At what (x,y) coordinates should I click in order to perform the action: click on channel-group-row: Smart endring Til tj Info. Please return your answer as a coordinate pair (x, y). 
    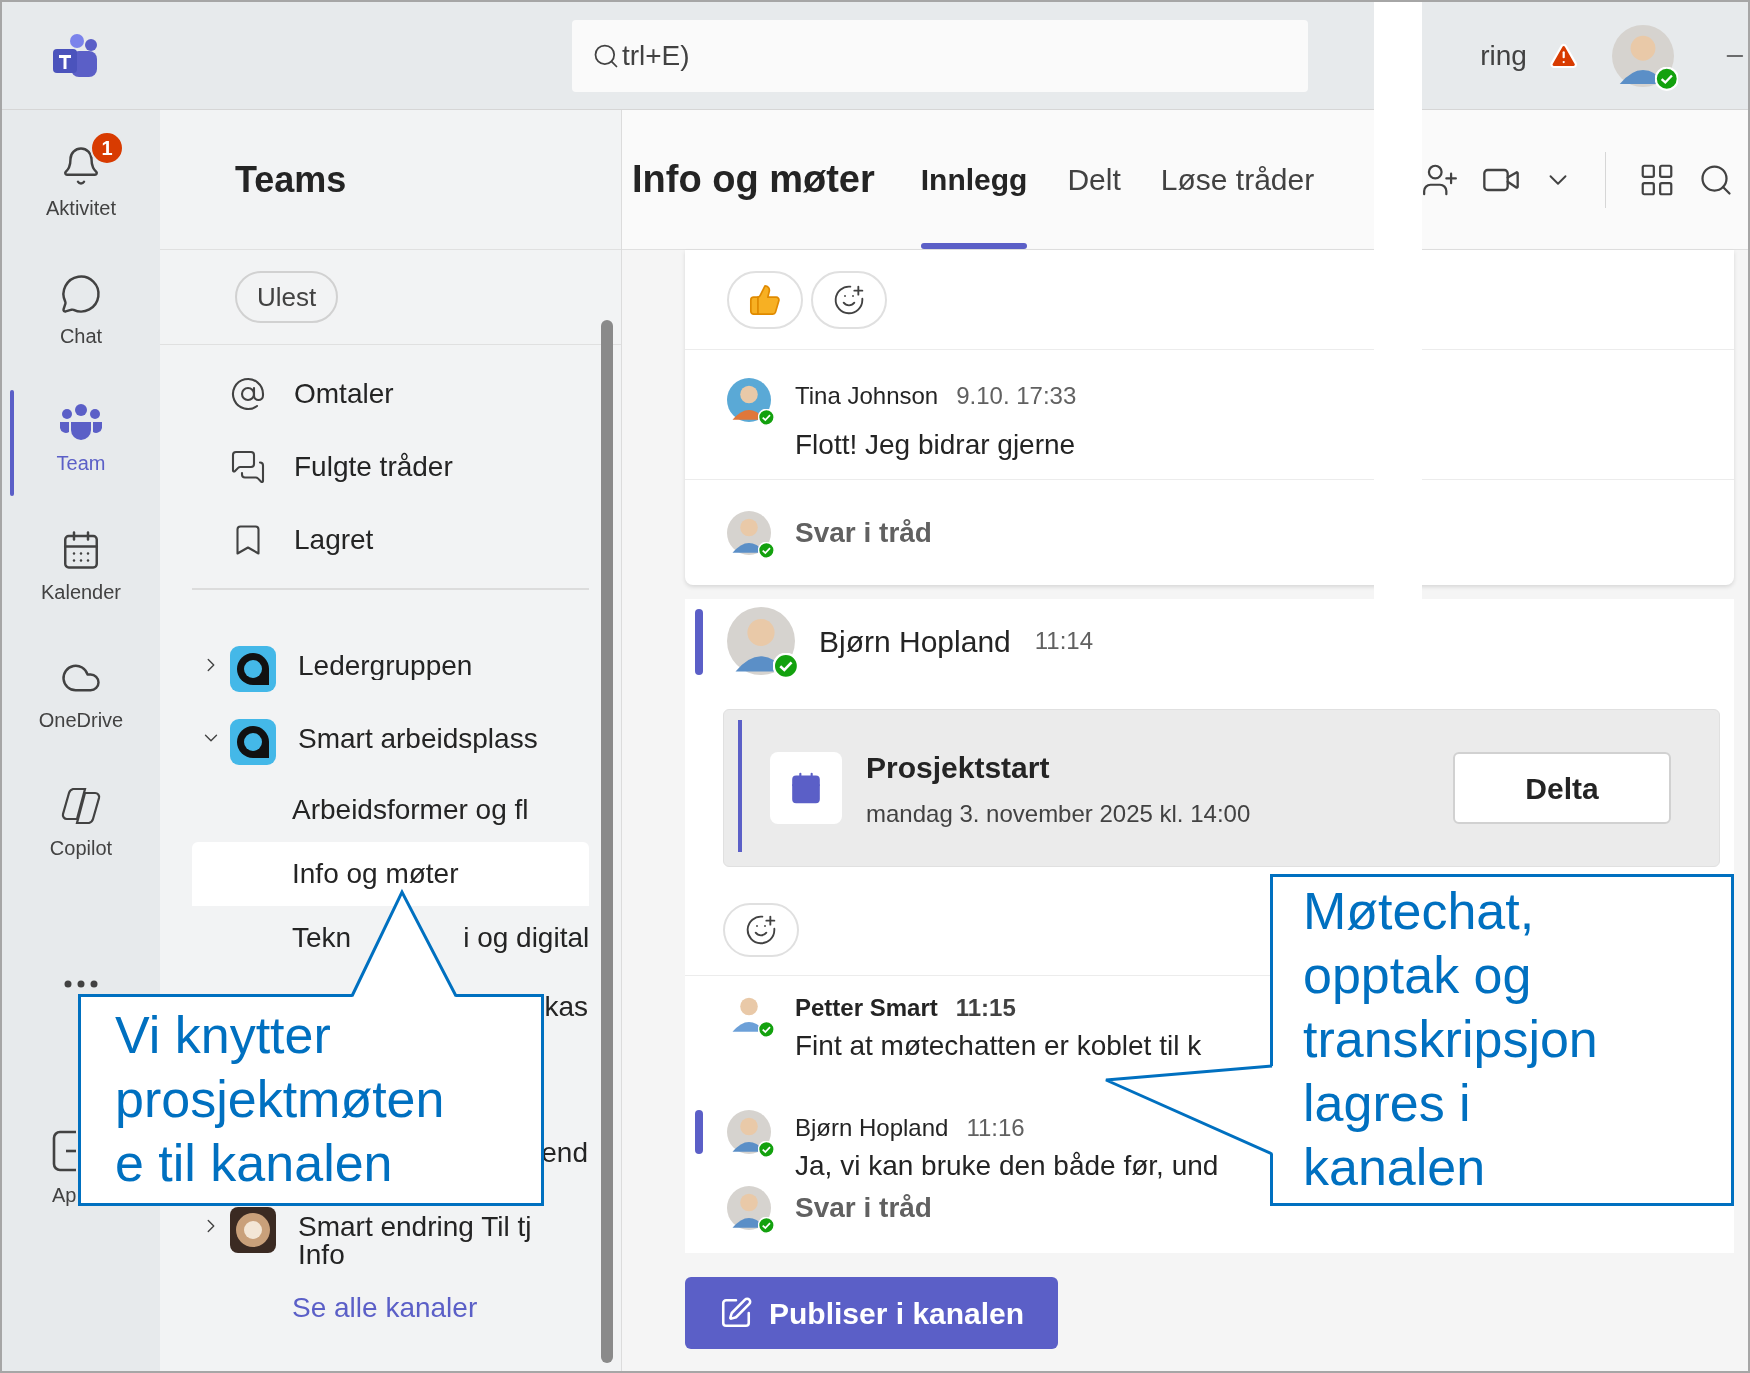
    Looking at the image, I should click on (390, 1242).